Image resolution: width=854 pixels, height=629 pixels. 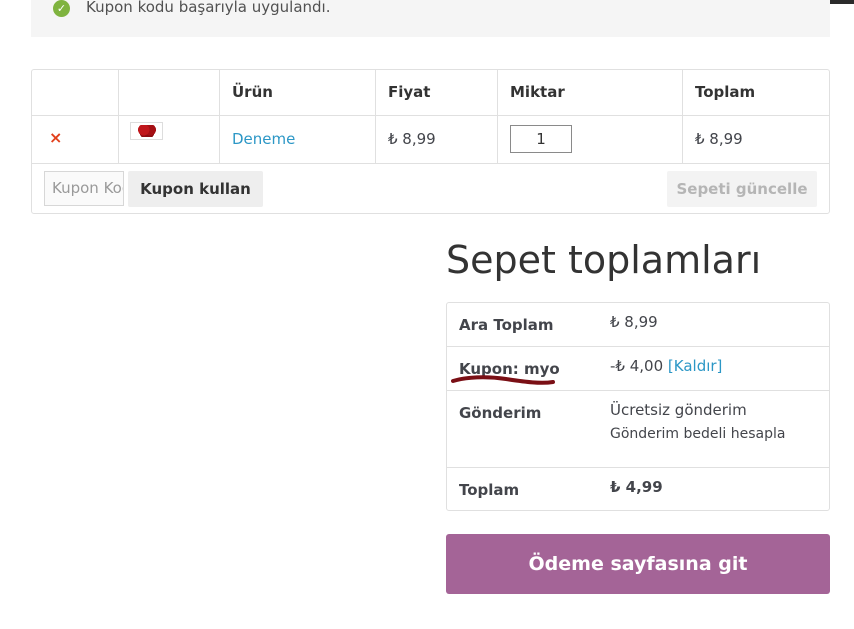 What do you see at coordinates (638, 564) in the screenshot?
I see `proceed-to-checkout-button: Ödeme sayfasına git` at bounding box center [638, 564].